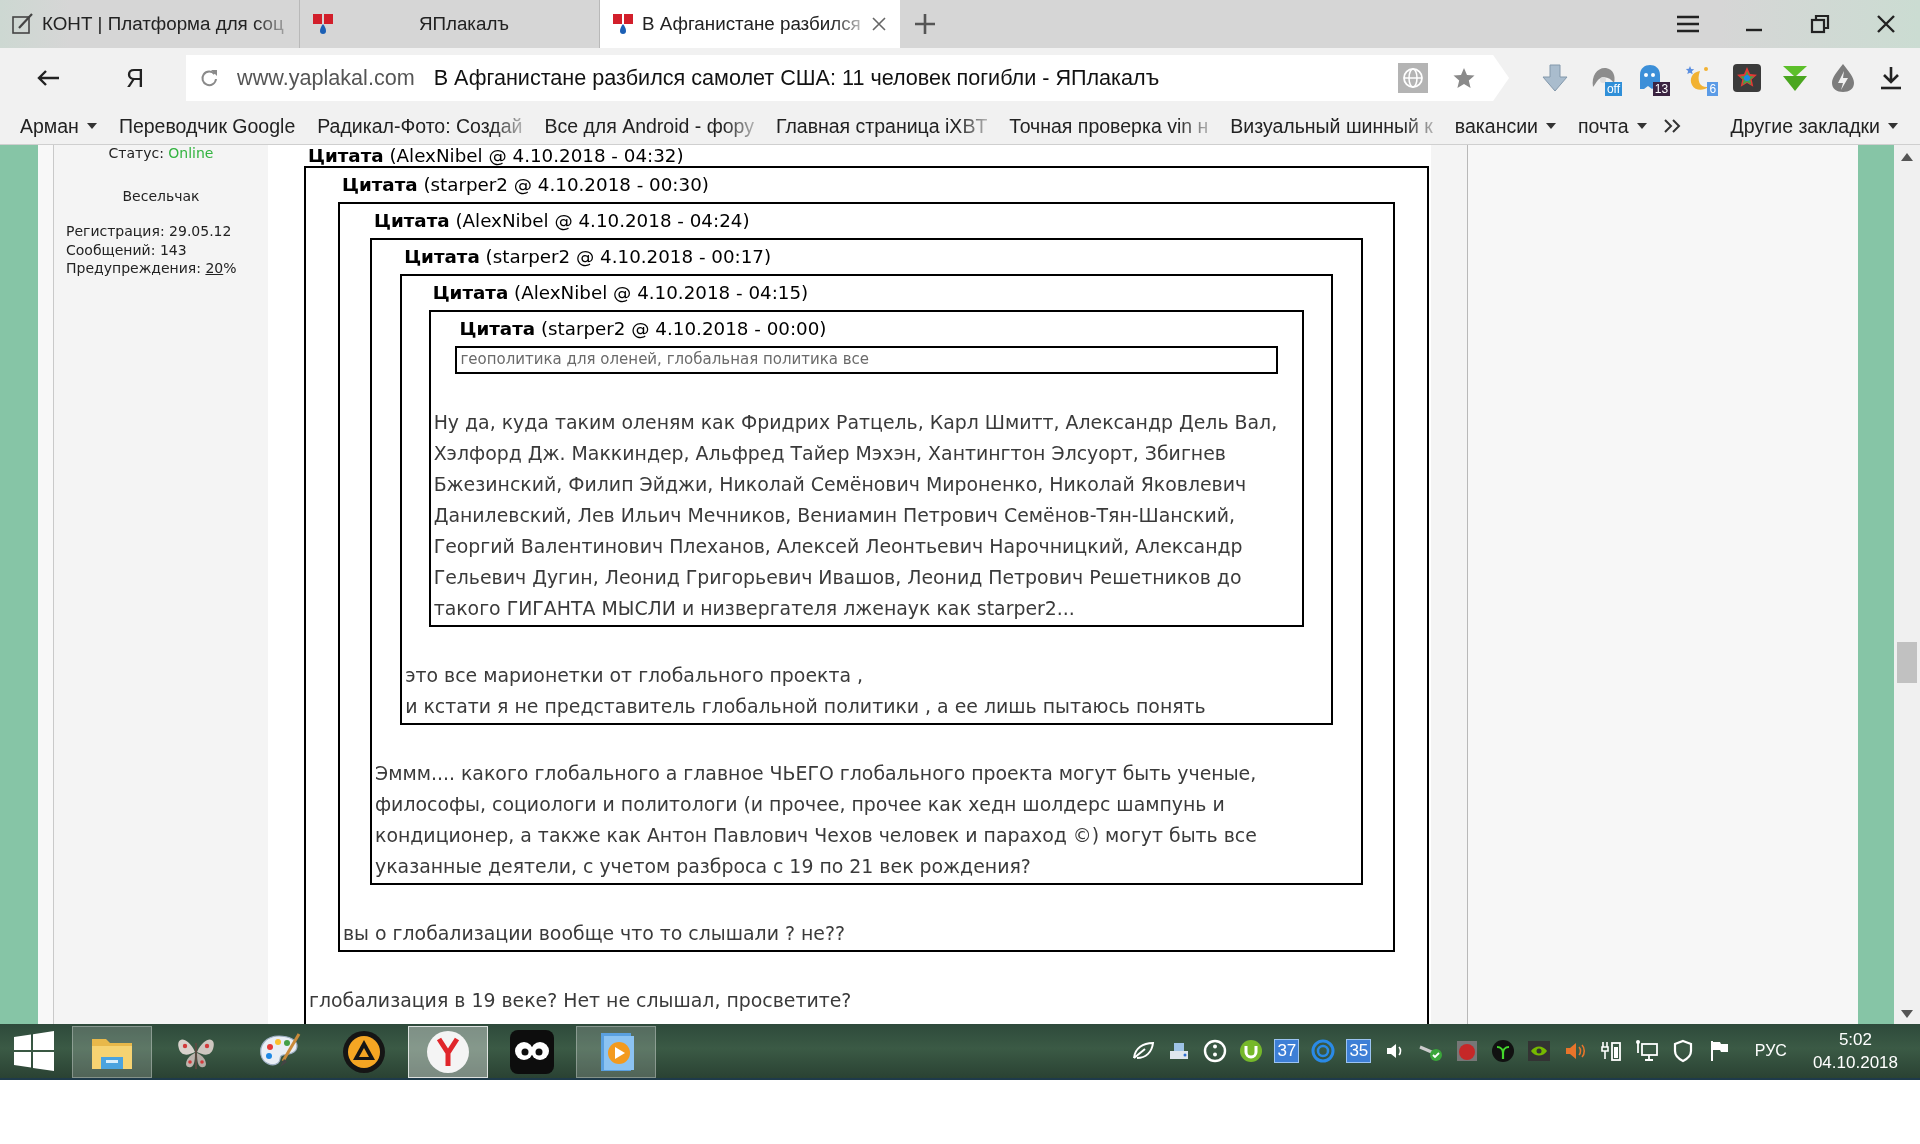  What do you see at coordinates (149, 231) in the screenshot?
I see `profile-stat: Регистрация: 29.05.12` at bounding box center [149, 231].